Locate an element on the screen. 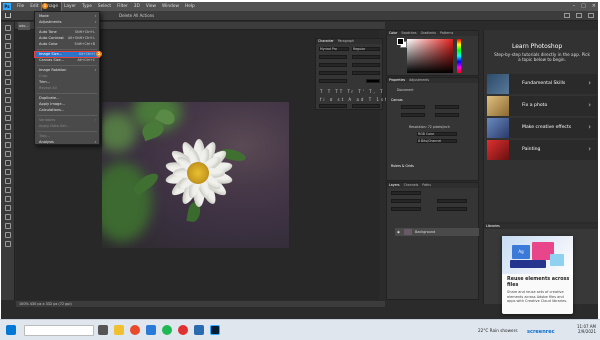 This screenshot has width=600, height=340. file-explorer-icon is located at coordinates (119, 330).